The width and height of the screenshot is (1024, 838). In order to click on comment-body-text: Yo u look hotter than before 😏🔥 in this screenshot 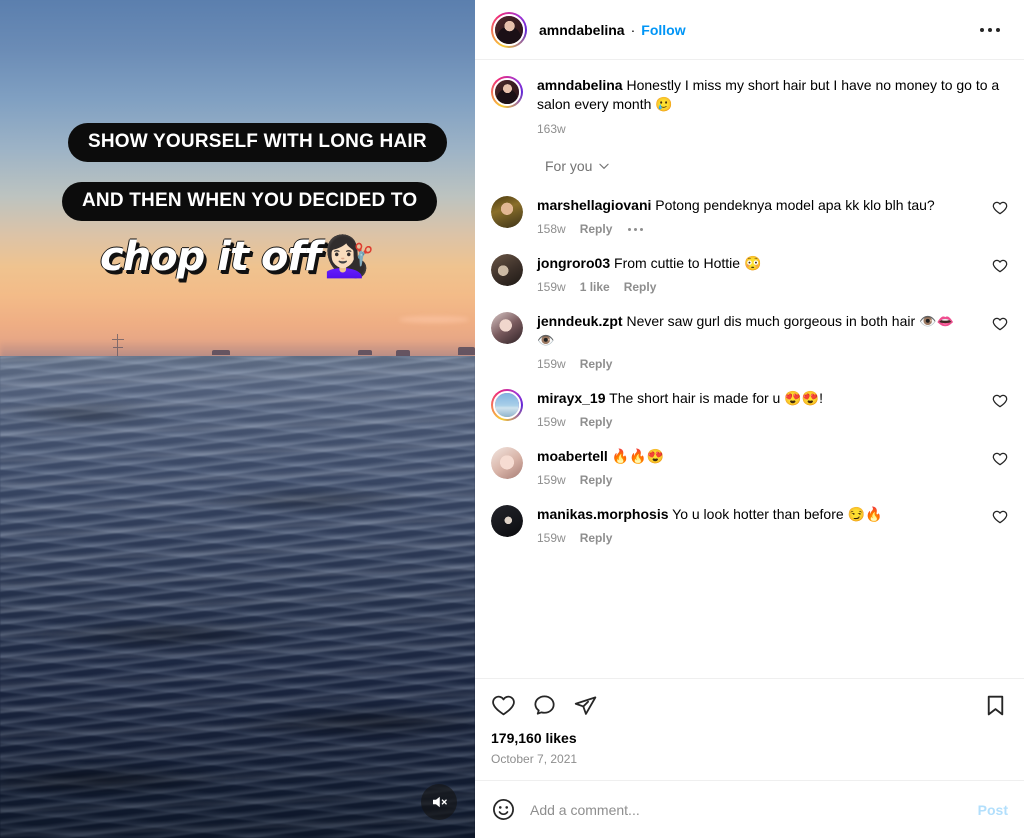, I will do `click(775, 514)`.